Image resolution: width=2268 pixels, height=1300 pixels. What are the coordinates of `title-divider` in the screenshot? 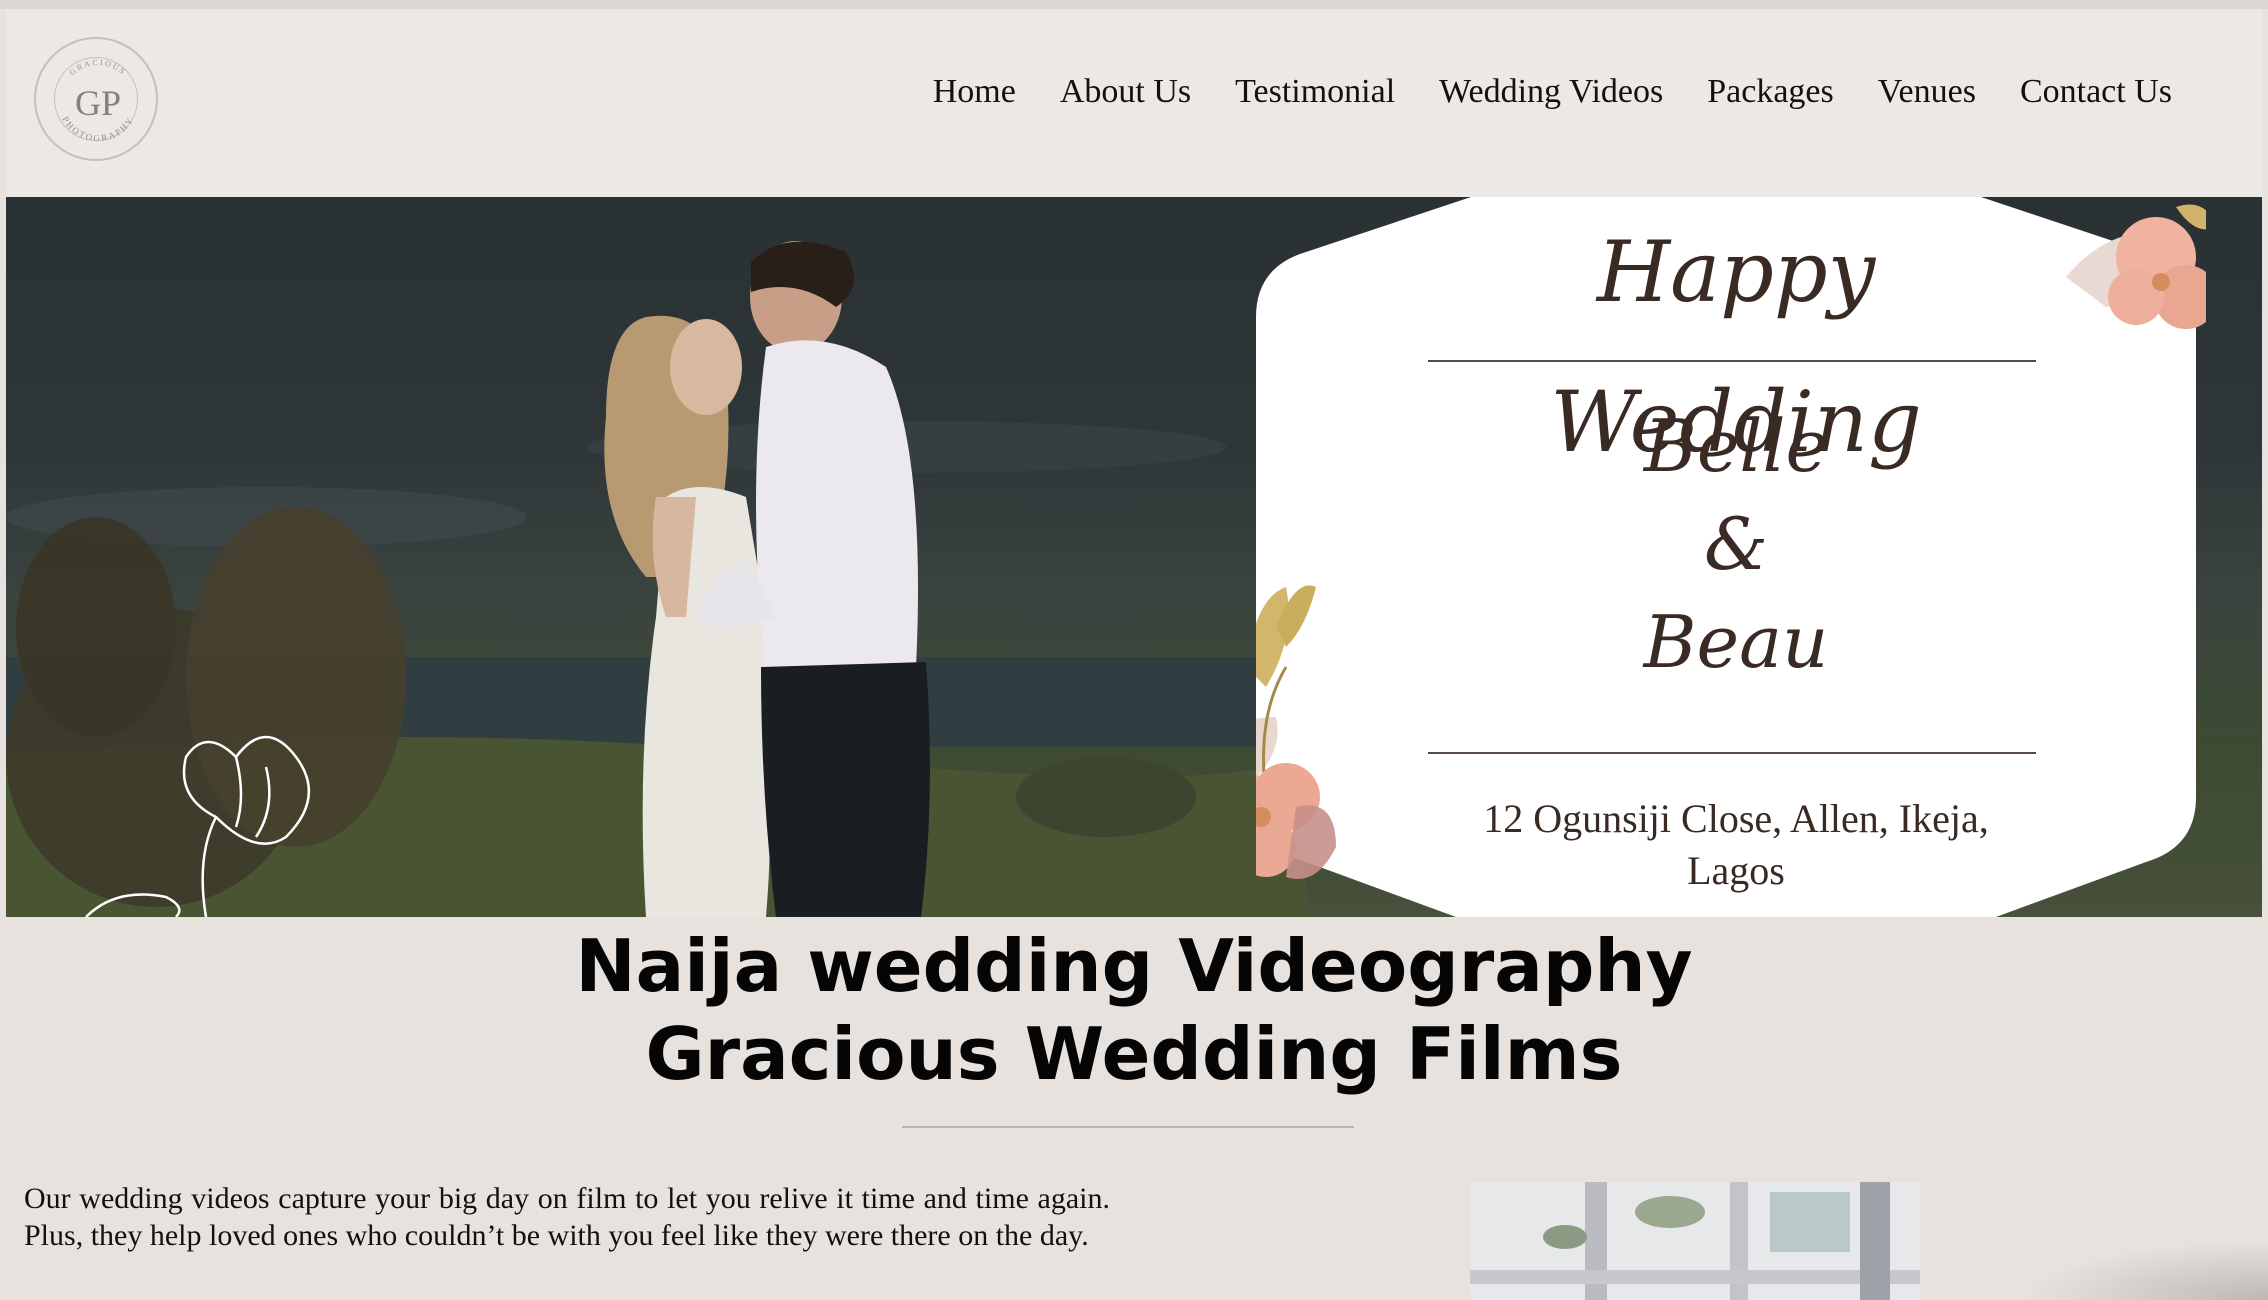 It's located at (1128, 1127).